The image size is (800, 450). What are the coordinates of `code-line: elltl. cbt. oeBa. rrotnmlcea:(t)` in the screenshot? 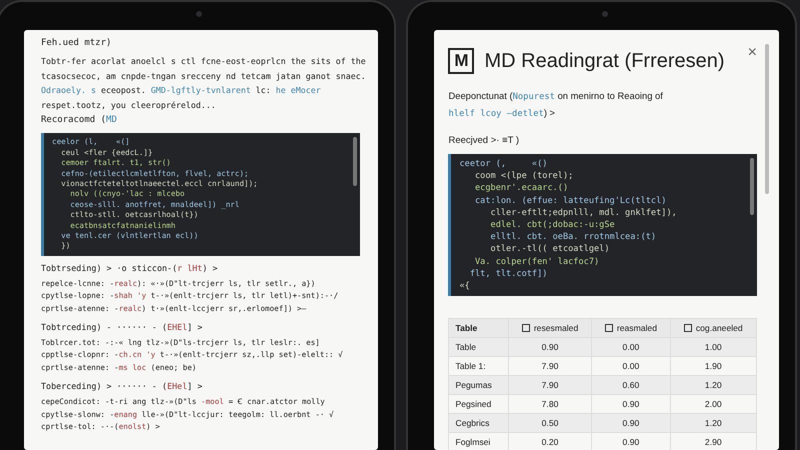 It's located at (574, 237).